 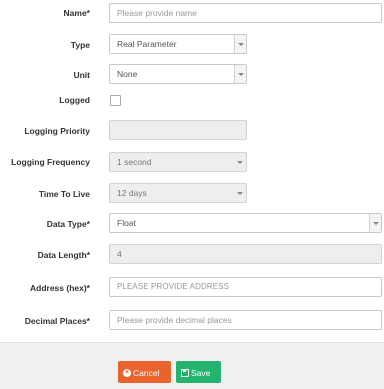 What do you see at coordinates (63, 255) in the screenshot?
I see `data-length-label: Data Length*` at bounding box center [63, 255].